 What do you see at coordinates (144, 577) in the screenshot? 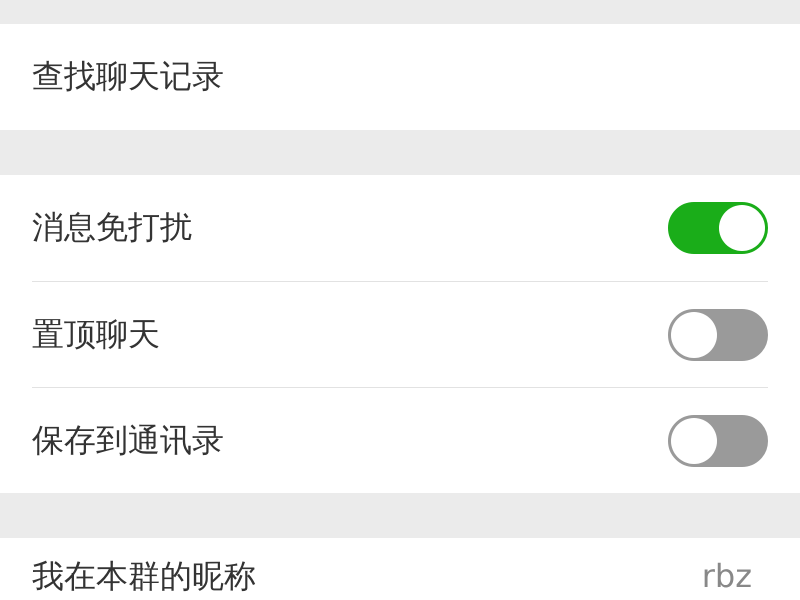
I see `setting-label: 我在本群的昵称` at bounding box center [144, 577].